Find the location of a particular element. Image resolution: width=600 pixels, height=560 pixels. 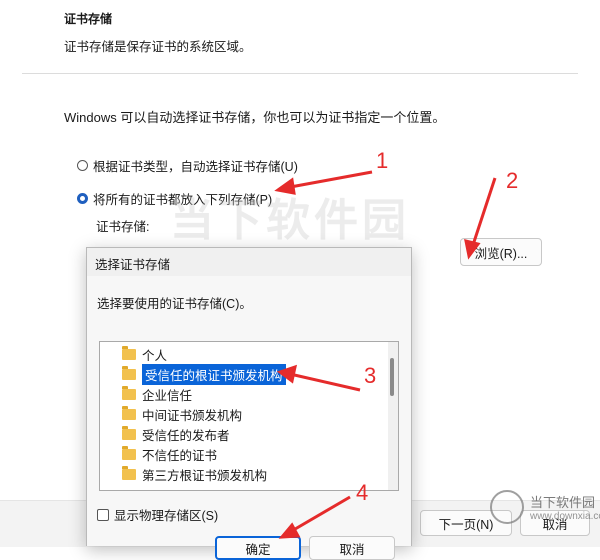

logo-url: www.downxia.com is located at coordinates (565, 516).